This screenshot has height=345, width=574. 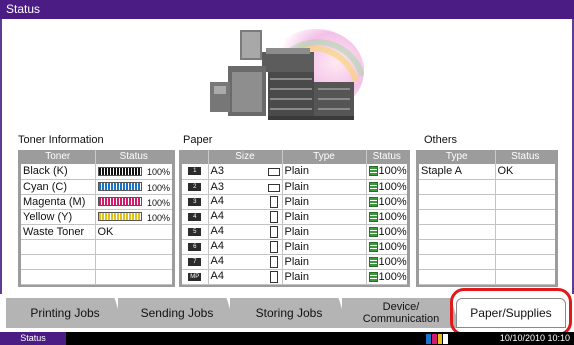 I want to click on status-button: Status, so click(x=33, y=338).